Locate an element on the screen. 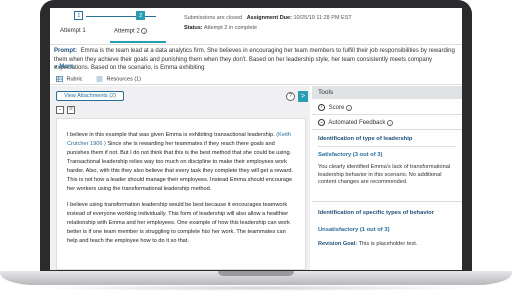 The width and height of the screenshot is (512, 297). automated-feedback-row: ⌄ Automated Feedback i is located at coordinates (356, 123).